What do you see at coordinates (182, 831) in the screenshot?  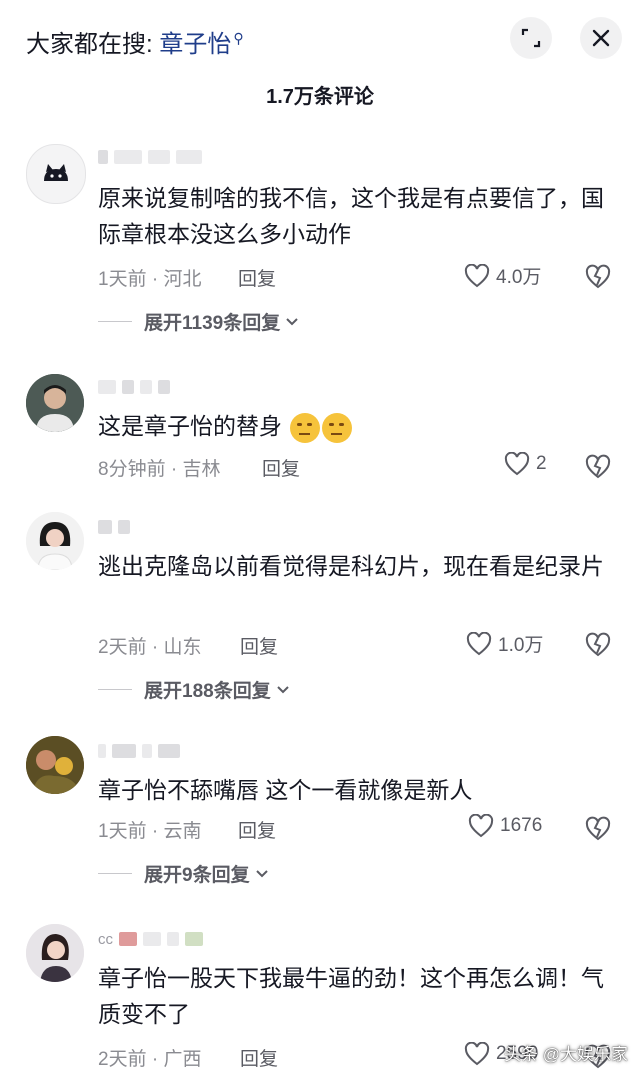 I see `comment-location: 云南` at bounding box center [182, 831].